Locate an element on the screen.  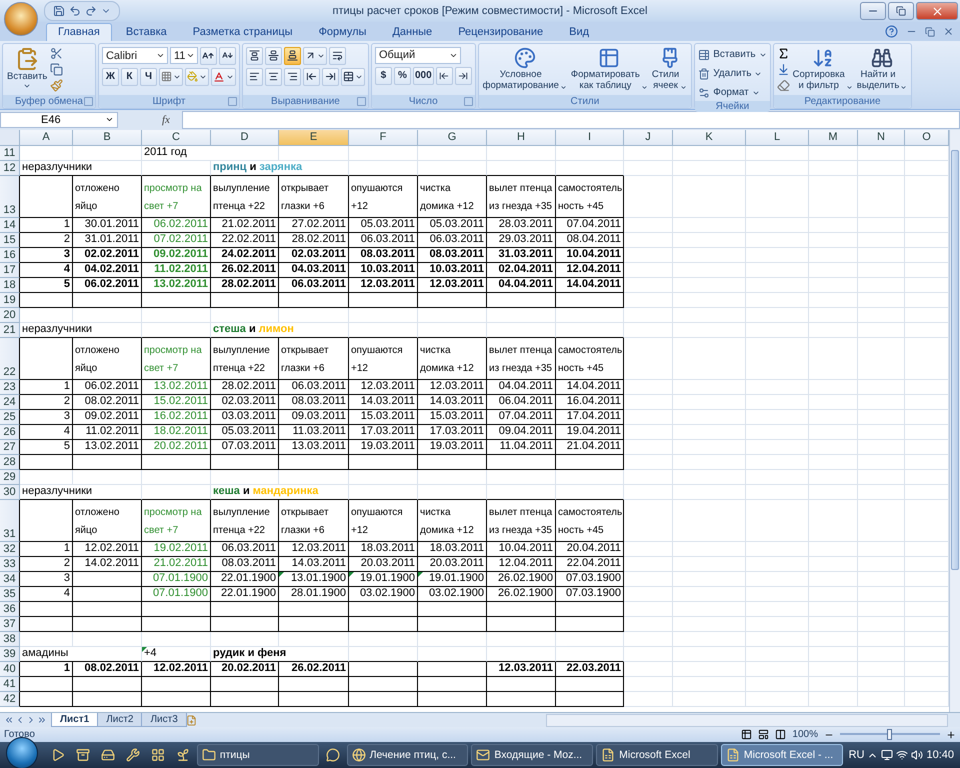
styles-button: Стили ячеек is located at coordinates (669, 68).